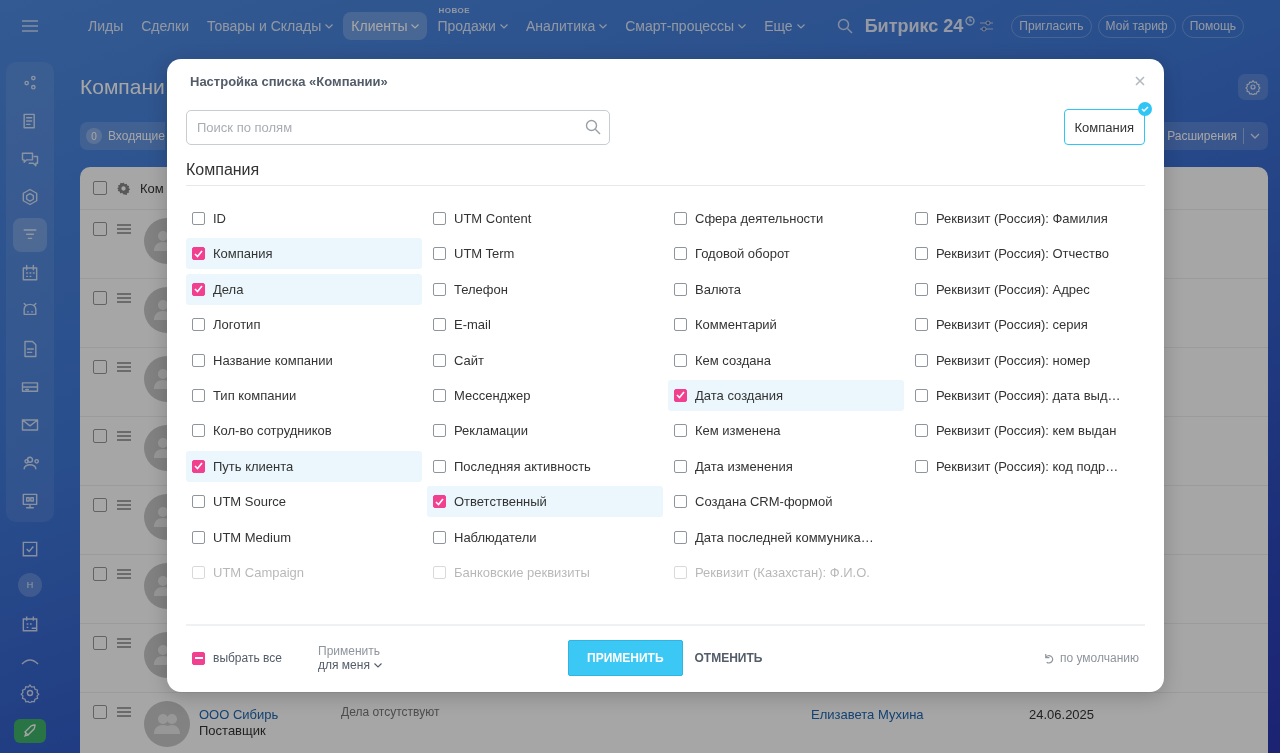 Image resolution: width=1280 pixels, height=753 pixels. I want to click on field-option: Мессенджер, so click(545, 395).